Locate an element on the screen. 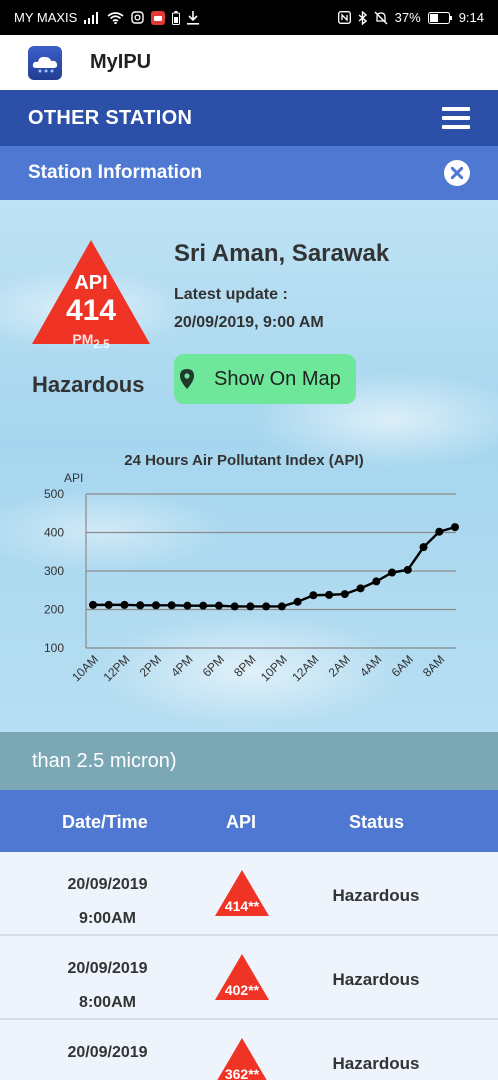 This screenshot has height=1080, width=498. app-bar: MyIPU is located at coordinates (249, 62).